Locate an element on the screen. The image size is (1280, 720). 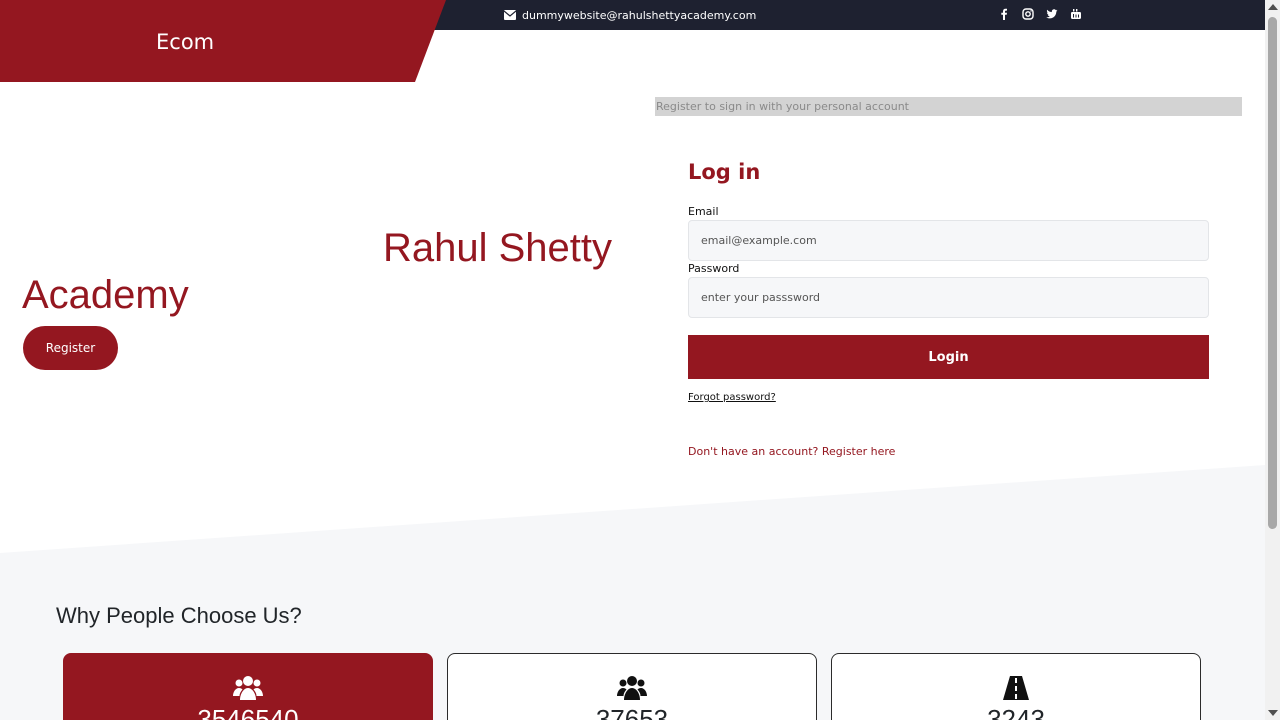
register-link: Don't have an account? Register here is located at coordinates (791, 451).